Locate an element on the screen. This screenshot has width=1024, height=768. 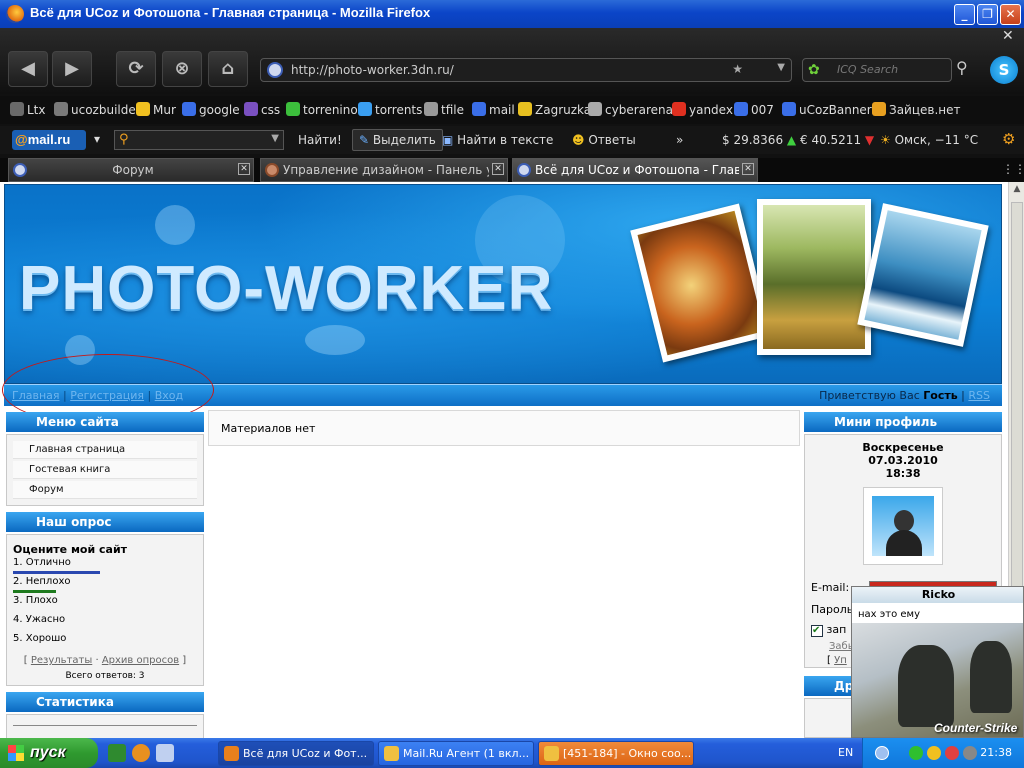
find-in-text-button: ▣ Найти в тексте is located at coordinates (497, 140).